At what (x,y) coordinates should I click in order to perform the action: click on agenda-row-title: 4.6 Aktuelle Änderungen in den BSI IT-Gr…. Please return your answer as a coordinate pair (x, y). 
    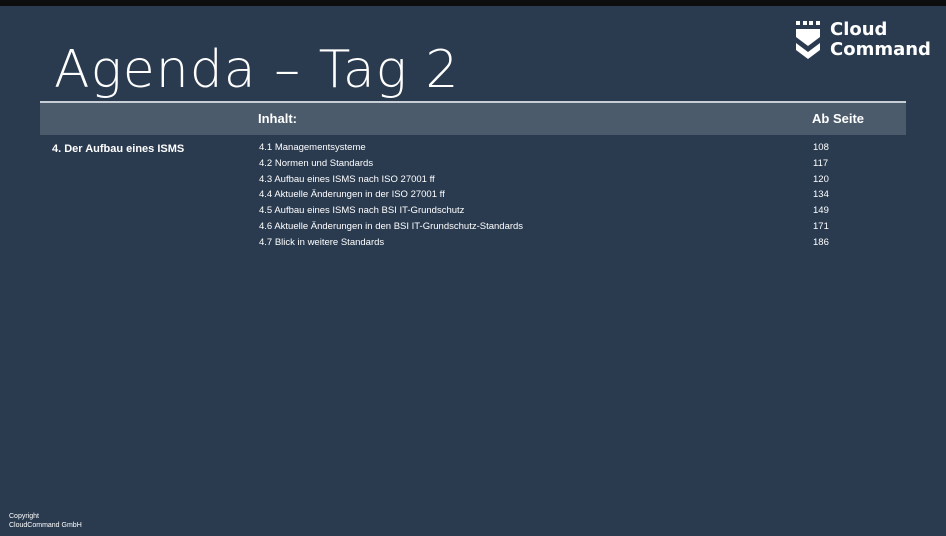
    Looking at the image, I should click on (391, 226).